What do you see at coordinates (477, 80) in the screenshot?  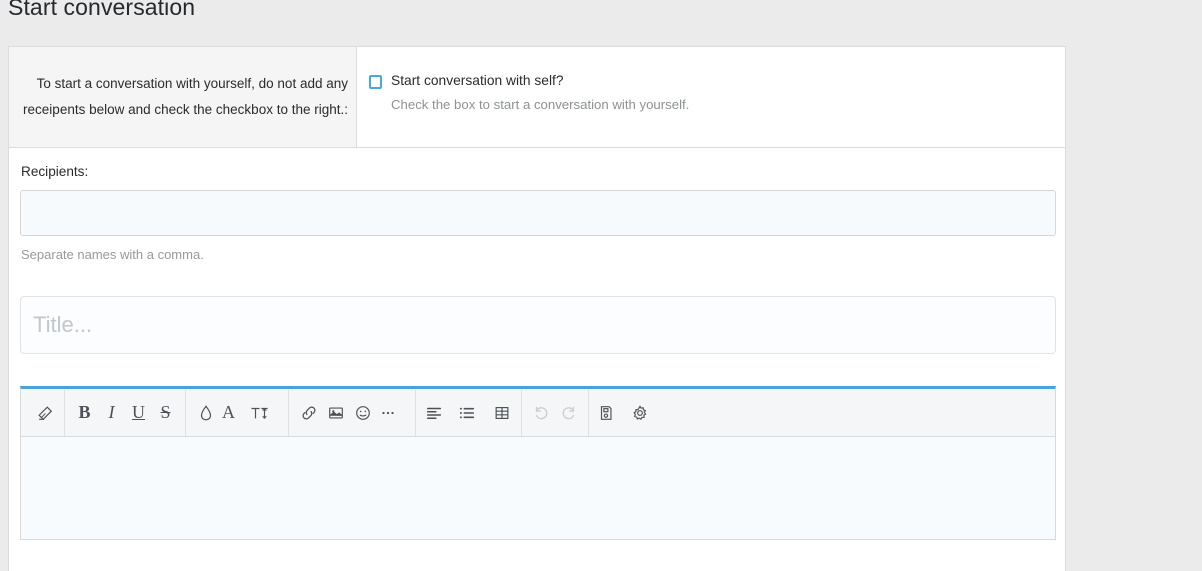 I see `start-conversation-with-self-label: Start conversation with self?` at bounding box center [477, 80].